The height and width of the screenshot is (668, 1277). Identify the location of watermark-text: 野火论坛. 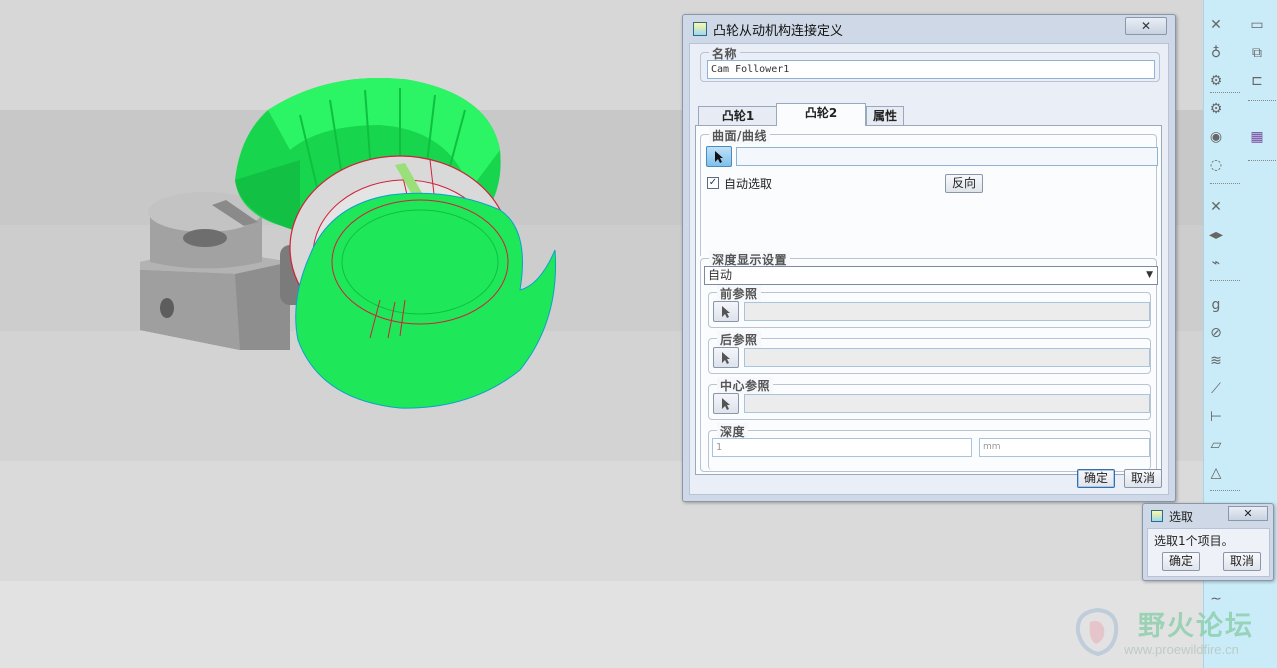
(1196, 626).